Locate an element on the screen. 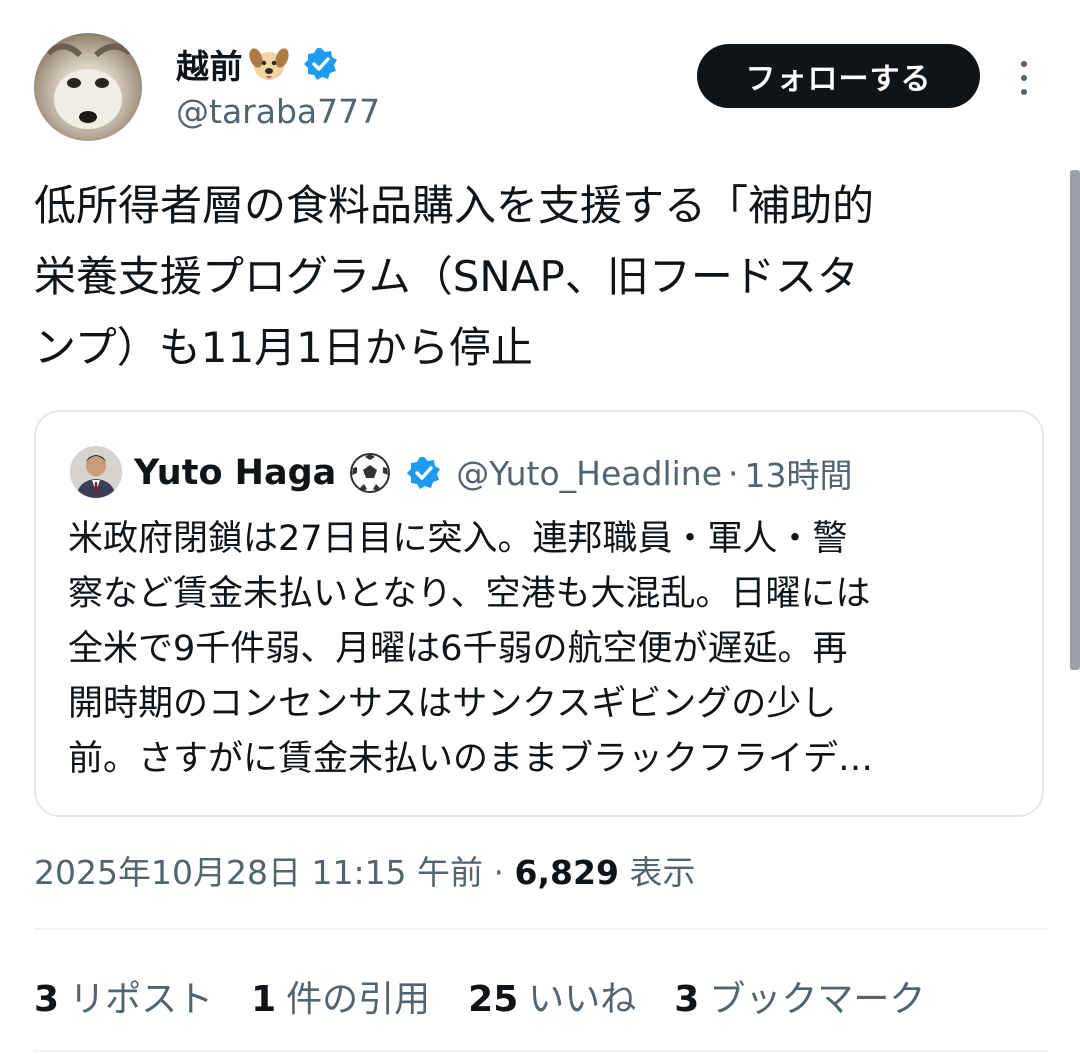  quotes-count: 1 is located at coordinates (264, 999).